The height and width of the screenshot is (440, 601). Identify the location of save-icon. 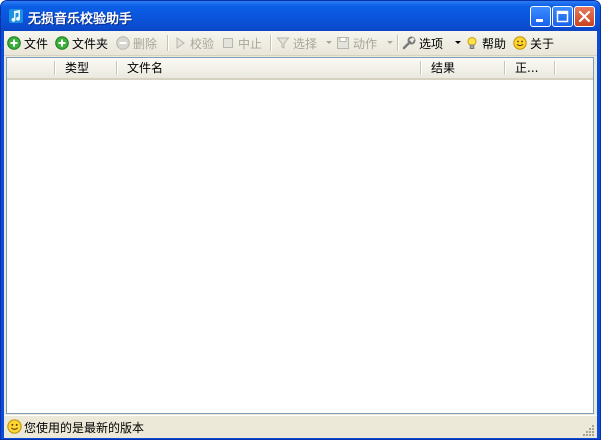
(343, 43).